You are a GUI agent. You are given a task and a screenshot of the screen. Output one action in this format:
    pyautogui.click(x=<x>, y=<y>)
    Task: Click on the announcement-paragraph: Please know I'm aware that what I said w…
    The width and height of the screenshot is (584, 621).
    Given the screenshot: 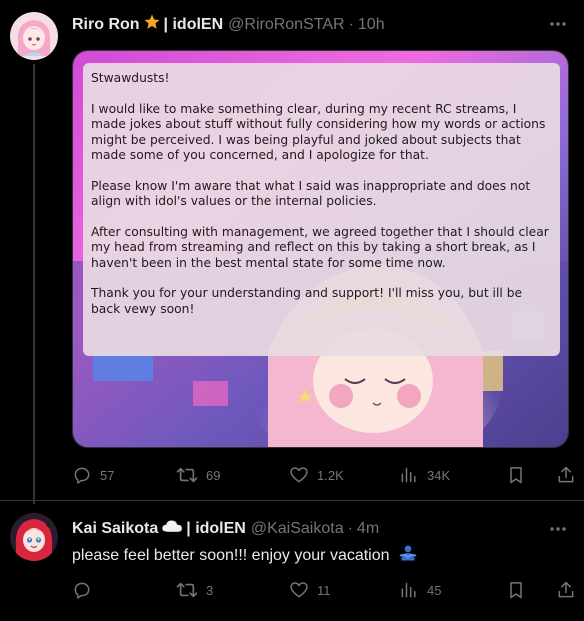 What is the action you would take?
    pyautogui.click(x=311, y=193)
    